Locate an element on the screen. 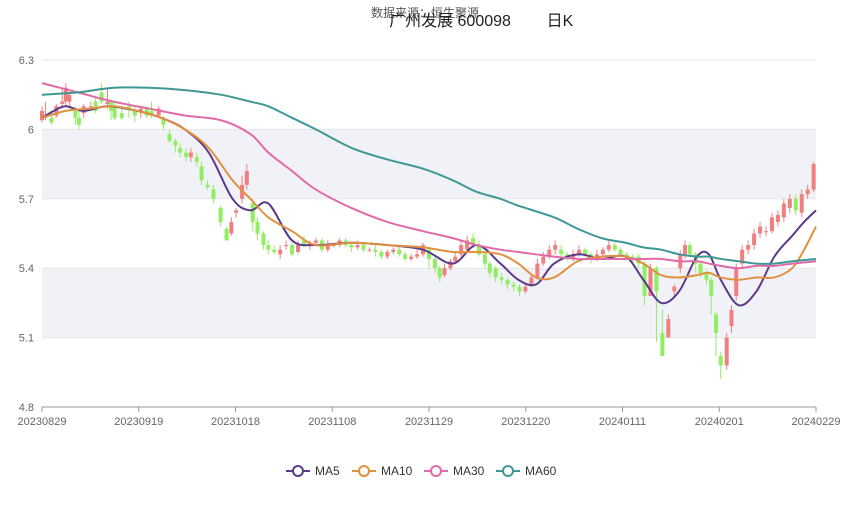 The width and height of the screenshot is (850, 518). y-tick-label: 5.4 is located at coordinates (26, 269).